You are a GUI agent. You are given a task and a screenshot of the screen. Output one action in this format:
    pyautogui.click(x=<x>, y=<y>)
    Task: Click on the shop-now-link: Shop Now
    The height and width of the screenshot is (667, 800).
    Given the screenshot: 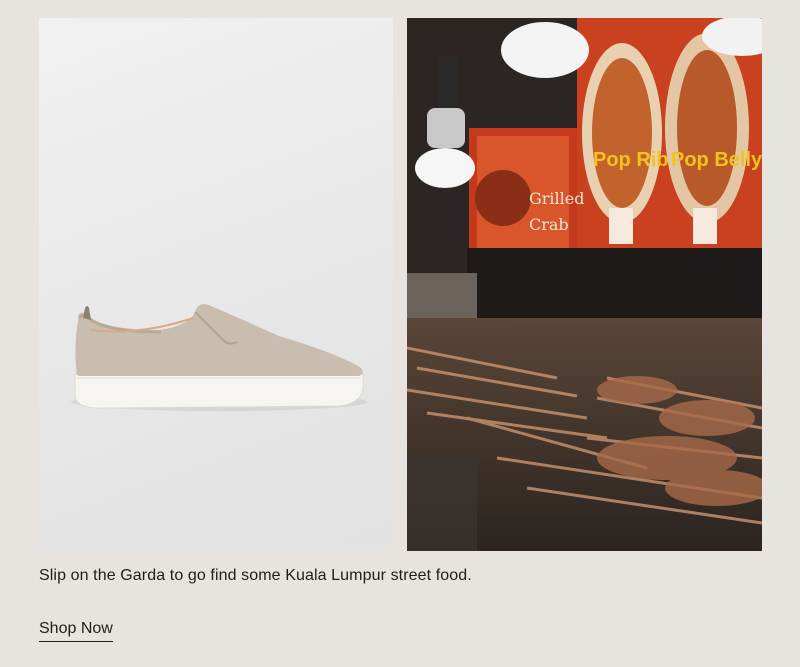 What is the action you would take?
    pyautogui.click(x=76, y=631)
    